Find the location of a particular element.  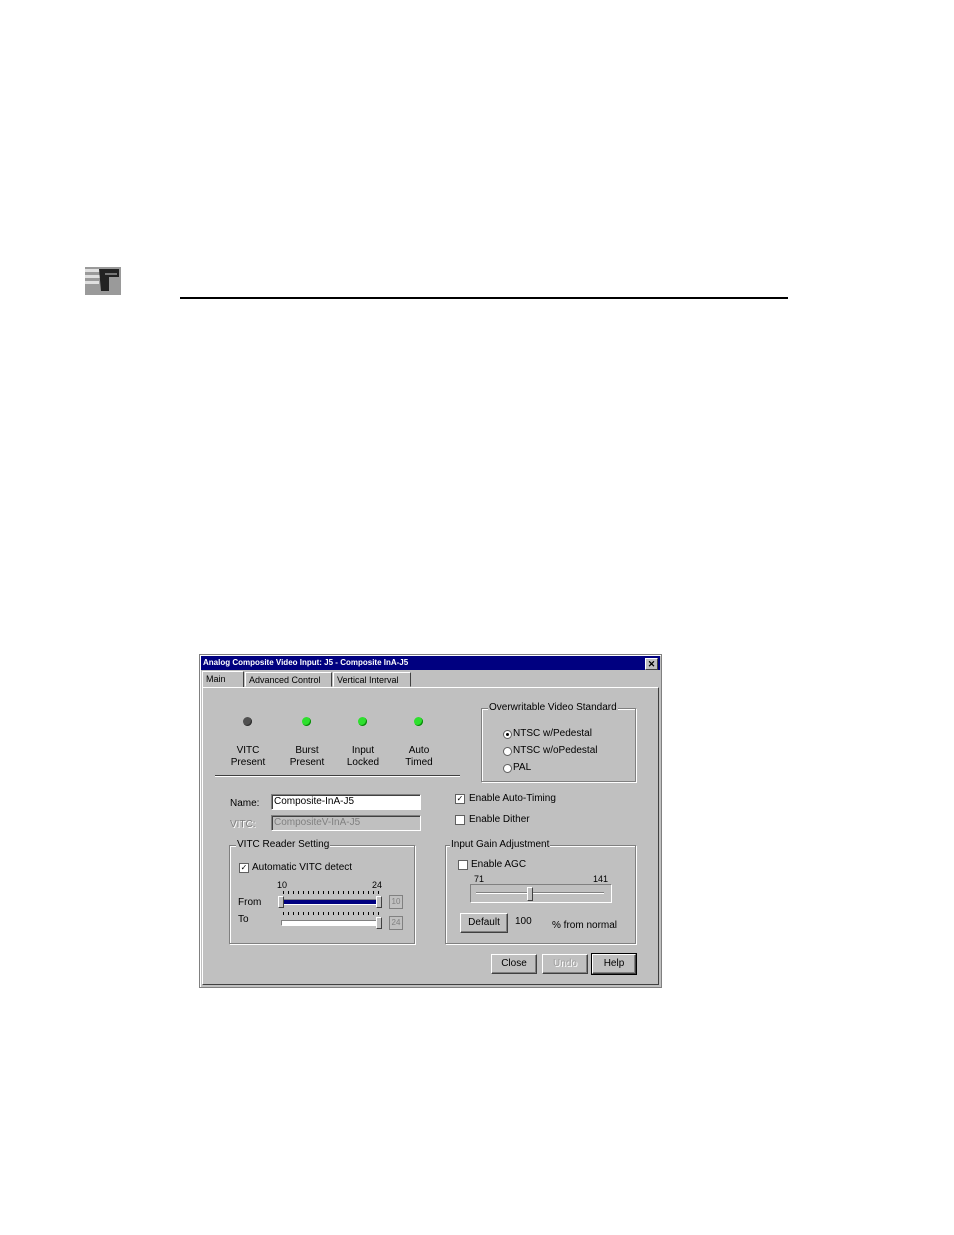

tab-advanced-control: Advanced Control is located at coordinates (288, 679).